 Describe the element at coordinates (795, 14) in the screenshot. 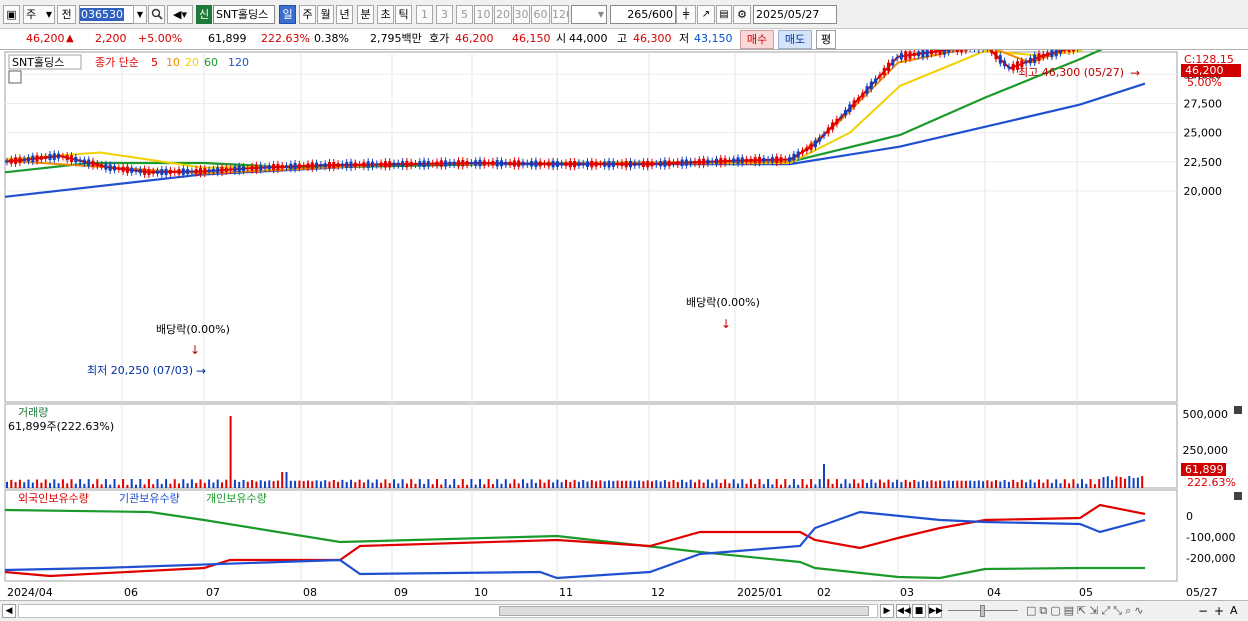

I see `date-field: 2025/05/27` at that location.